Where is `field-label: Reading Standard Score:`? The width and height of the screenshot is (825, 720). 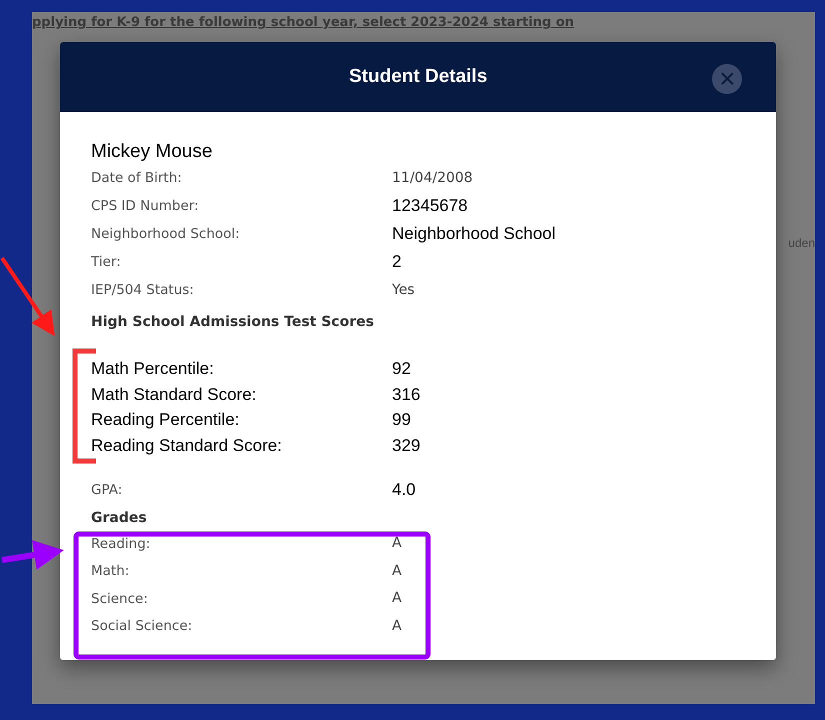 field-label: Reading Standard Score: is located at coordinates (187, 445).